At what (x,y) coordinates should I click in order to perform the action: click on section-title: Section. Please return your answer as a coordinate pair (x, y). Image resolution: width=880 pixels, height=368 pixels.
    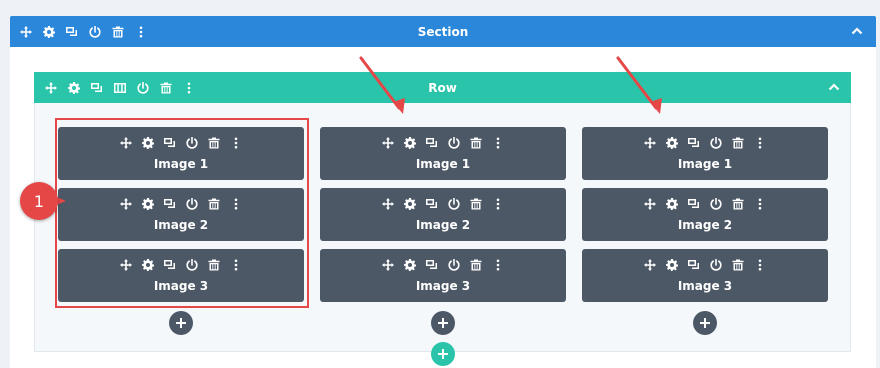
    Looking at the image, I should click on (443, 31).